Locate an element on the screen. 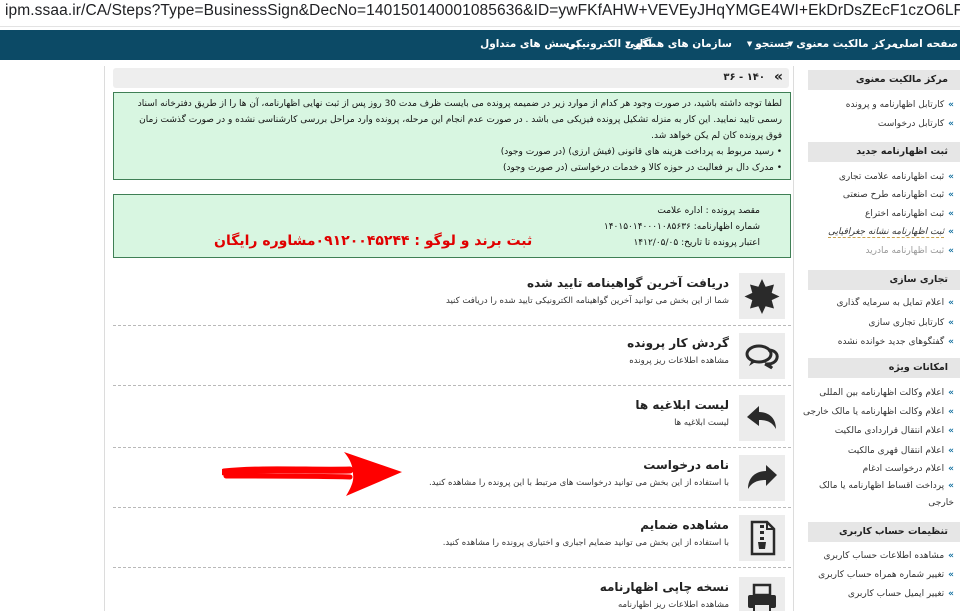 This screenshot has width=960, height=611. sidebar-item: »کارتابل درخواست is located at coordinates (881, 124).